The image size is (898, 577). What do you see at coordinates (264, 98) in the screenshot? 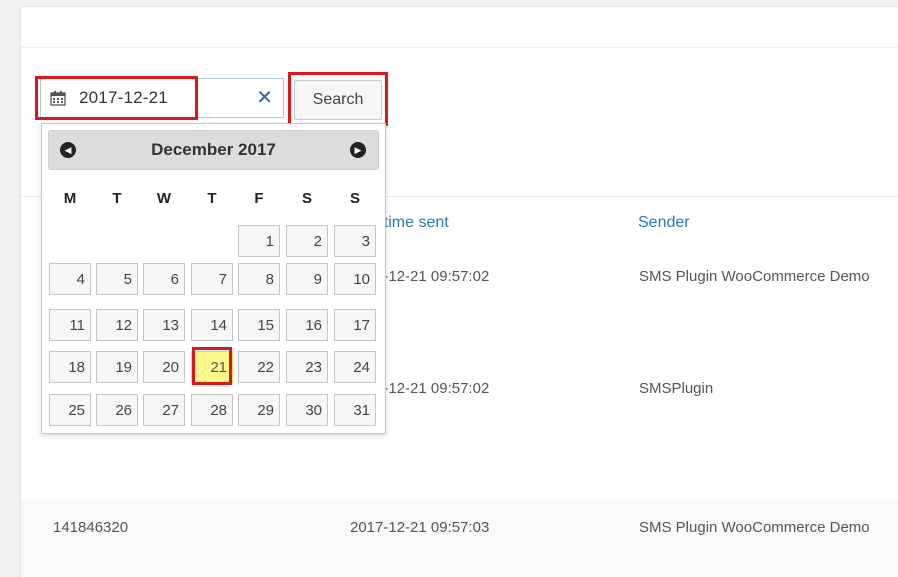
I see `clear-icon: ✕` at bounding box center [264, 98].